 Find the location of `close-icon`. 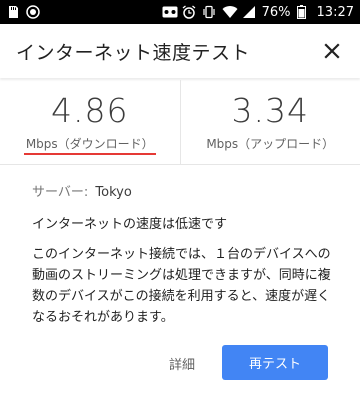

close-icon is located at coordinates (332, 51).